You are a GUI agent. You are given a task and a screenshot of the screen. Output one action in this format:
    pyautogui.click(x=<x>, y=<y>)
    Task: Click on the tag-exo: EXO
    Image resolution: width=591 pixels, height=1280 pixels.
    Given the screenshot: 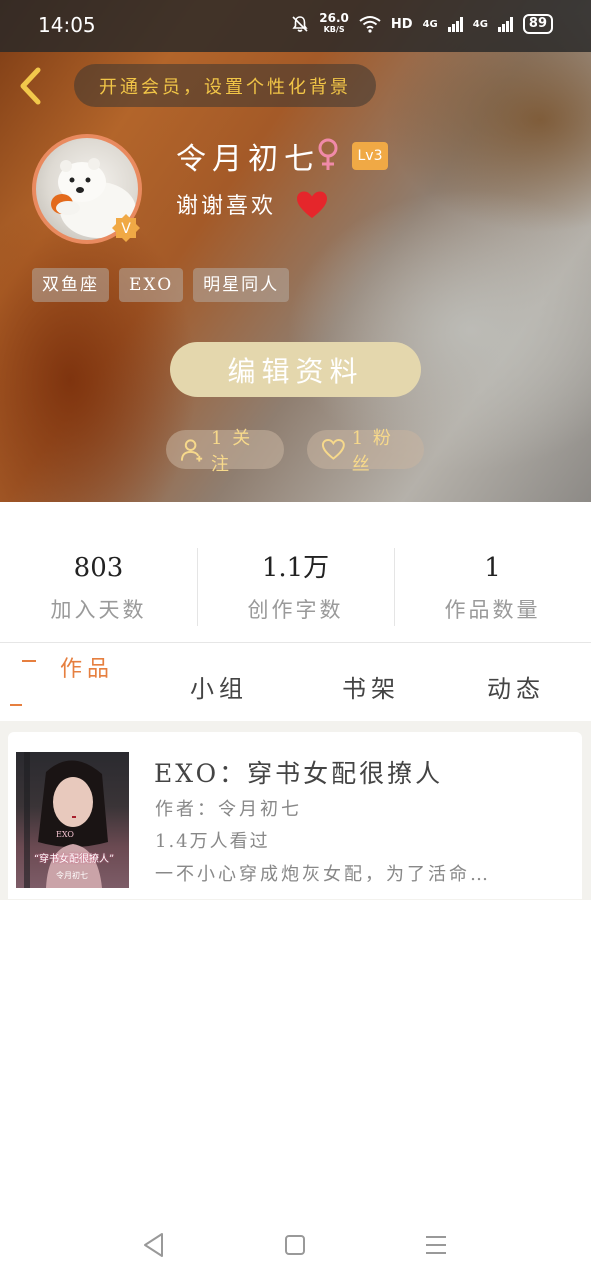 What is the action you would take?
    pyautogui.click(x=151, y=285)
    